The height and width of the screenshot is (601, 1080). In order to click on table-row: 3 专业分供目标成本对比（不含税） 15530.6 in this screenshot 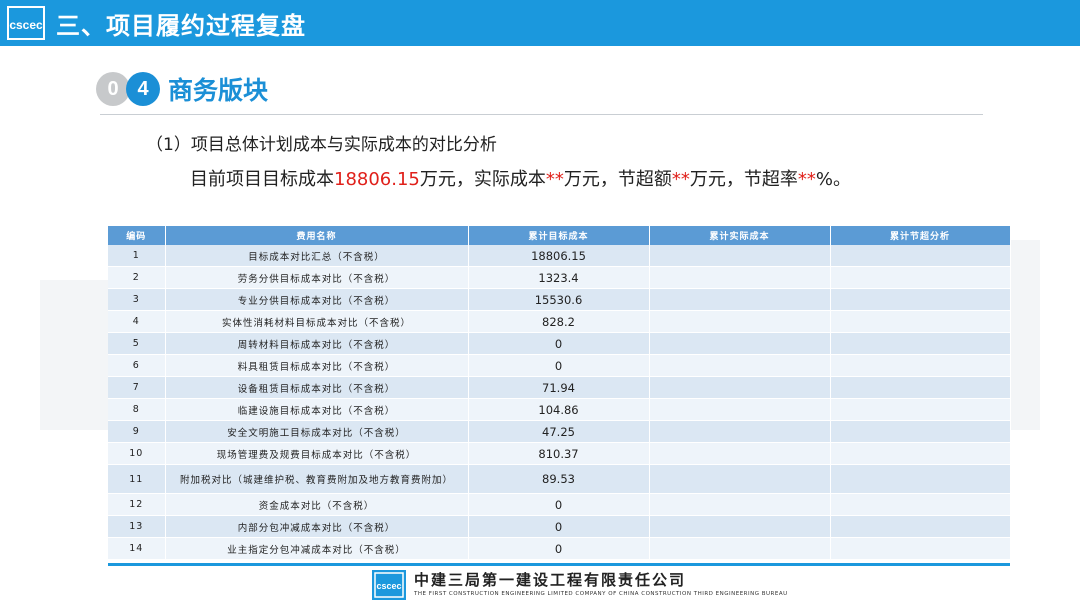, I will do `click(559, 299)`.